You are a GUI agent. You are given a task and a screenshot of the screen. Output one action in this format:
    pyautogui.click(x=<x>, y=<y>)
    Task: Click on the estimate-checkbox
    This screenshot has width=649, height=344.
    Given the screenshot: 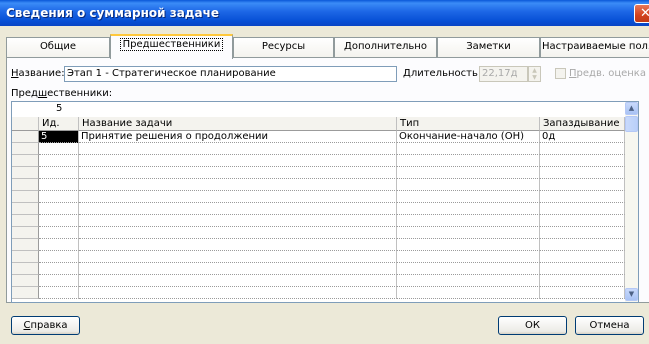 What is the action you would take?
    pyautogui.click(x=560, y=73)
    